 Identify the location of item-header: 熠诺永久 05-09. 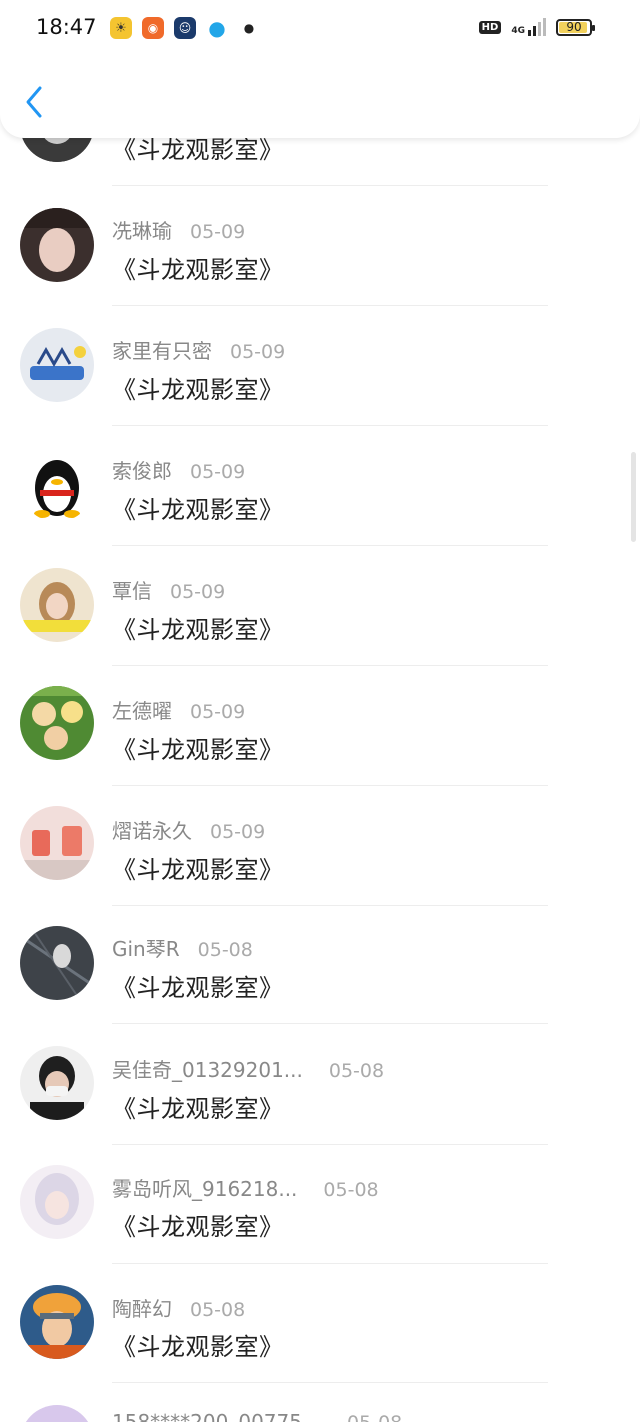
(188, 829).